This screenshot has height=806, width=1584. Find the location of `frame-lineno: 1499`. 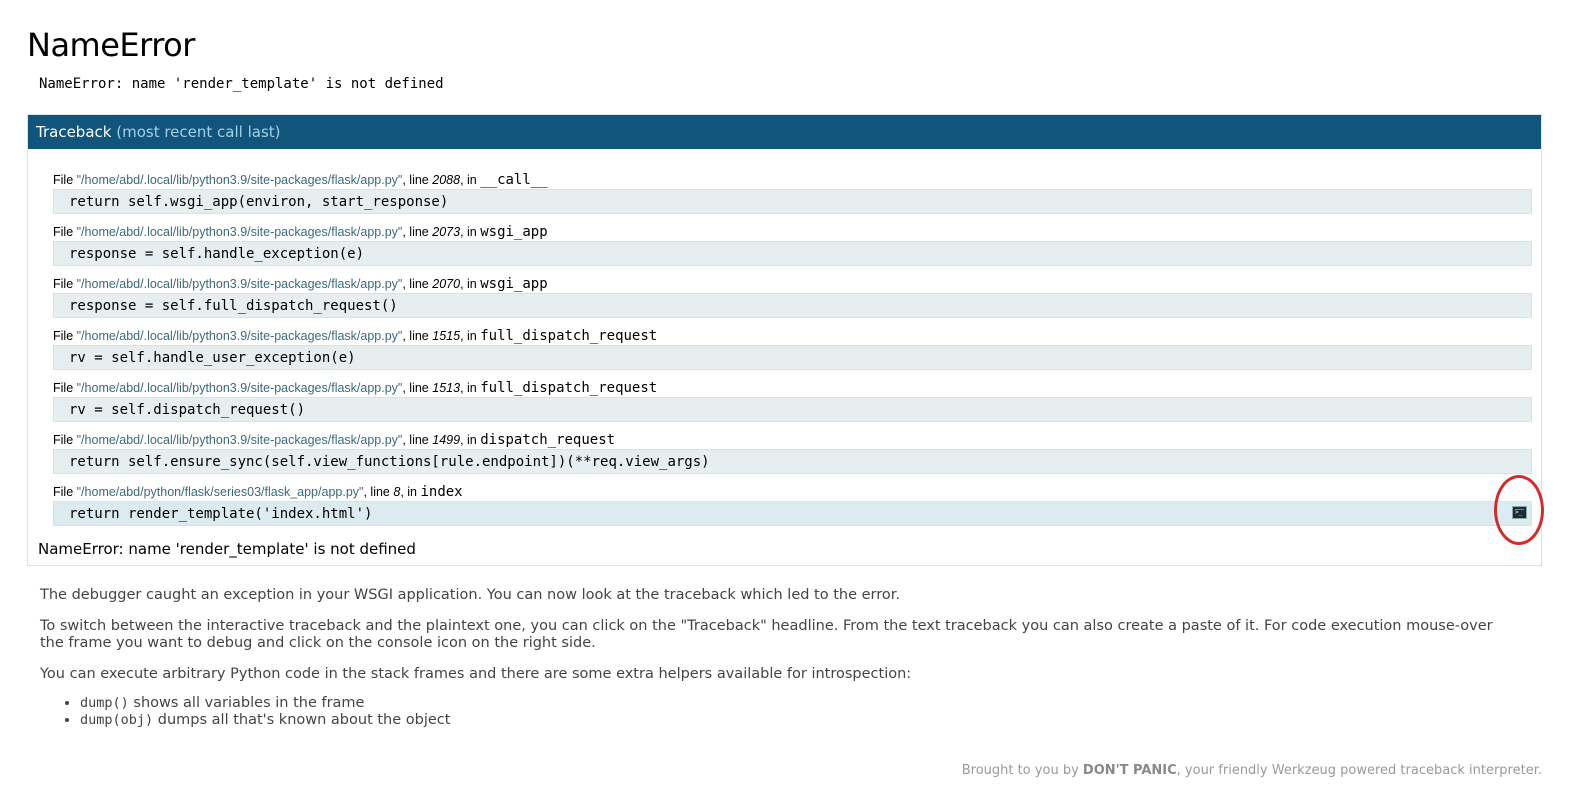

frame-lineno: 1499 is located at coordinates (446, 440).